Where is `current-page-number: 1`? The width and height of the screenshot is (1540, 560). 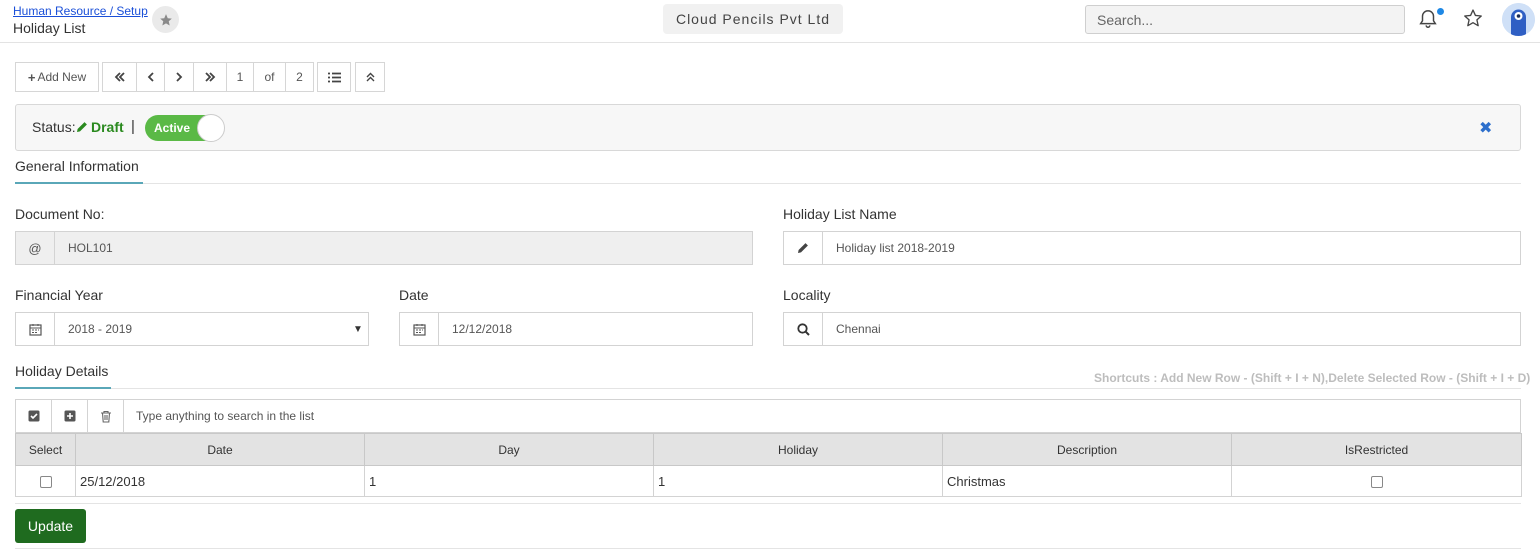 current-page-number: 1 is located at coordinates (240, 77).